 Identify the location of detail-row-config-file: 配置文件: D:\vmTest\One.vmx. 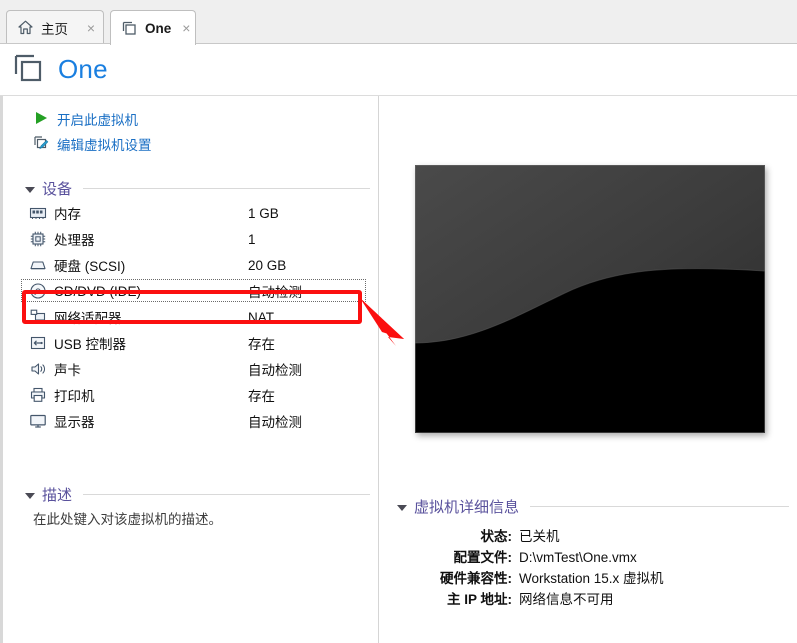
(598, 556).